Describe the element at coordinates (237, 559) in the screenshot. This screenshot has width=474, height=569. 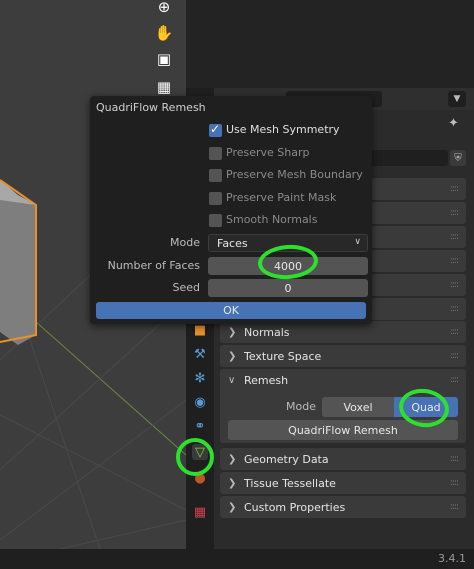
I see `status-bar: 3.4.1` at that location.